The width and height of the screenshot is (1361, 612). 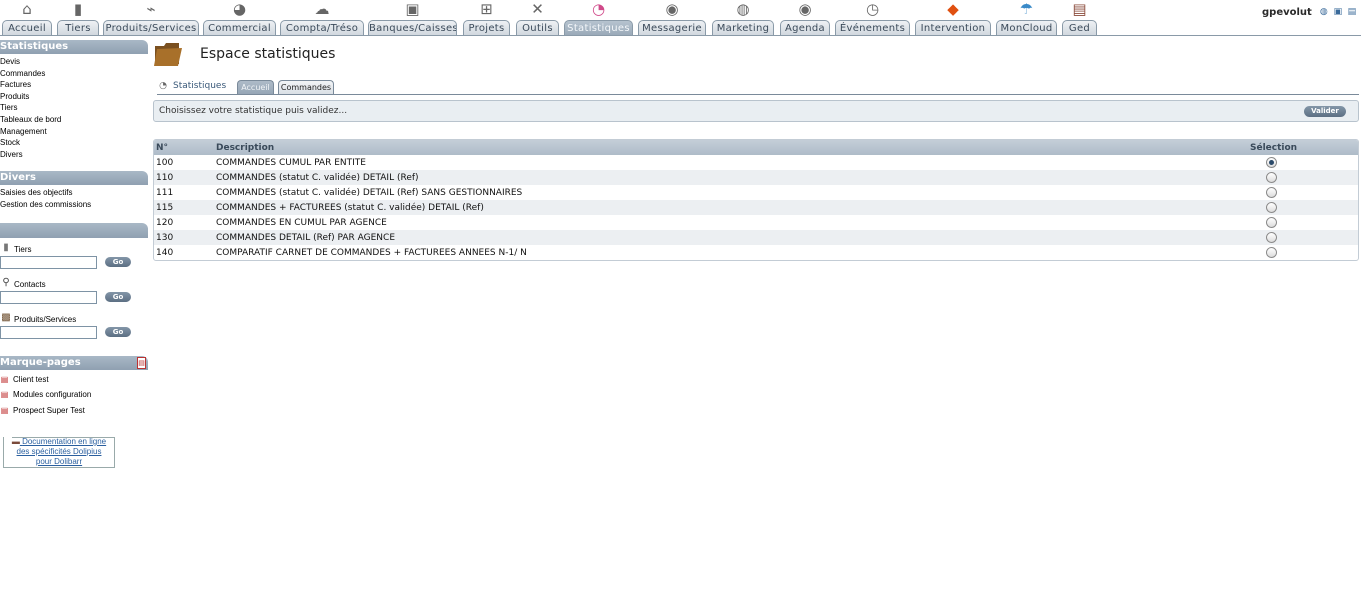 I want to click on sidebar-item-saisies-objectifs: Saisies des objectifs, so click(x=74, y=193).